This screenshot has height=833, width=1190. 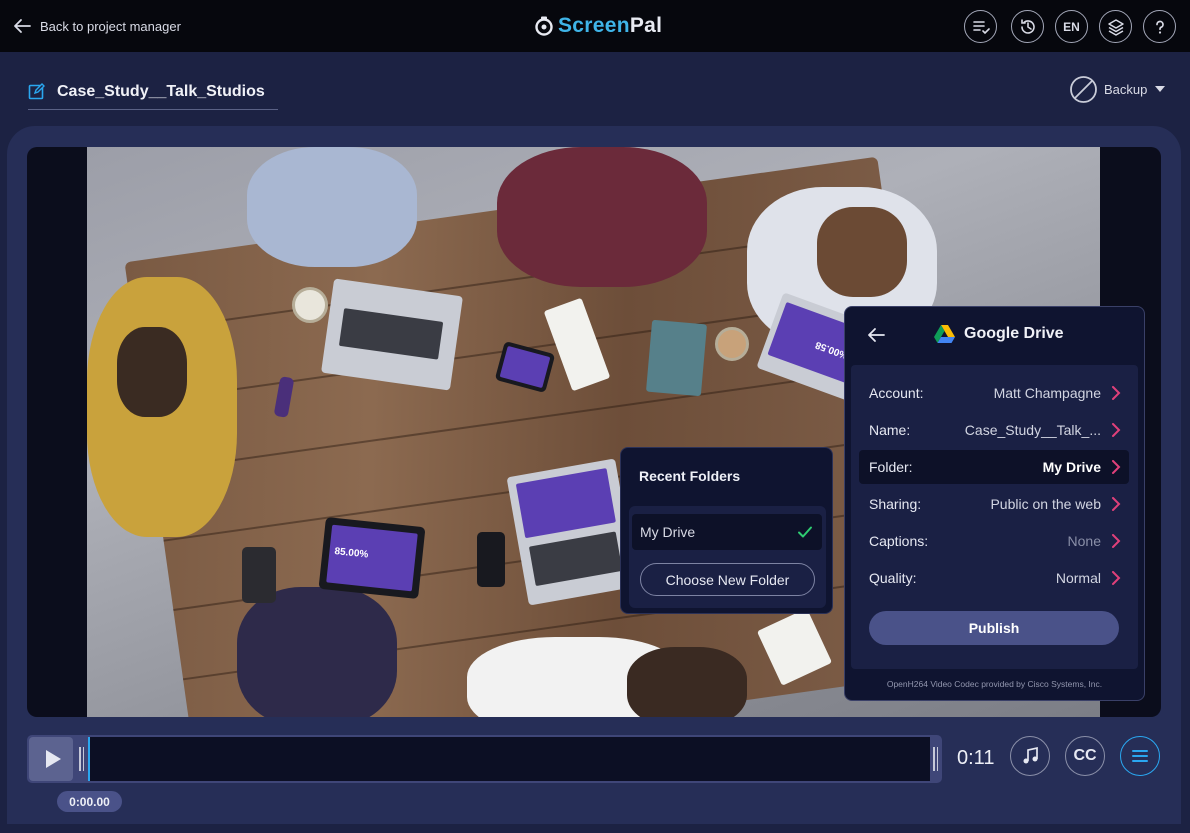 What do you see at coordinates (994, 467) in the screenshot?
I see `drive-row-folder: Folder: My Drive` at bounding box center [994, 467].